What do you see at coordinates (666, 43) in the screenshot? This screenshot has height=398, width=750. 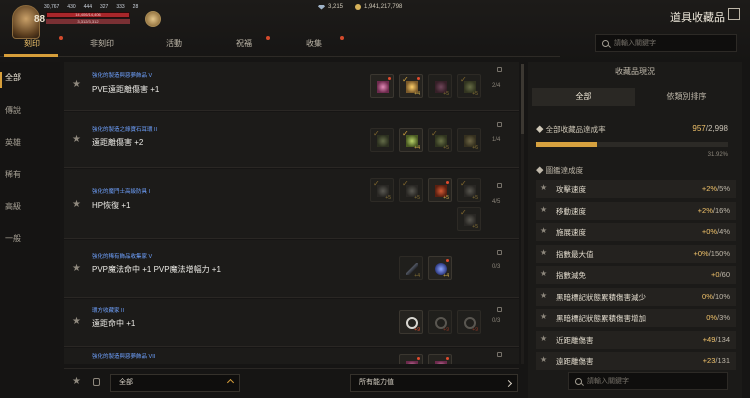 I see `search-input: 請輸入關鍵字` at bounding box center [666, 43].